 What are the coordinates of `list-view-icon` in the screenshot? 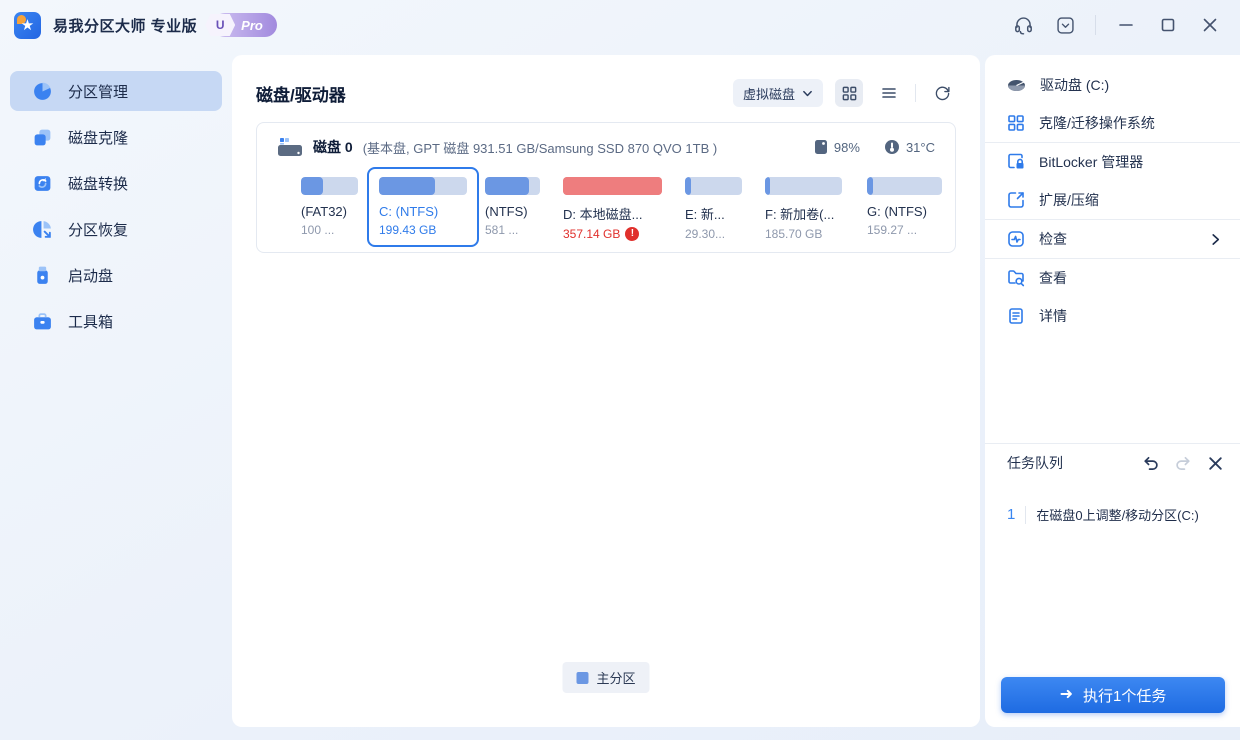 It's located at (889, 93).